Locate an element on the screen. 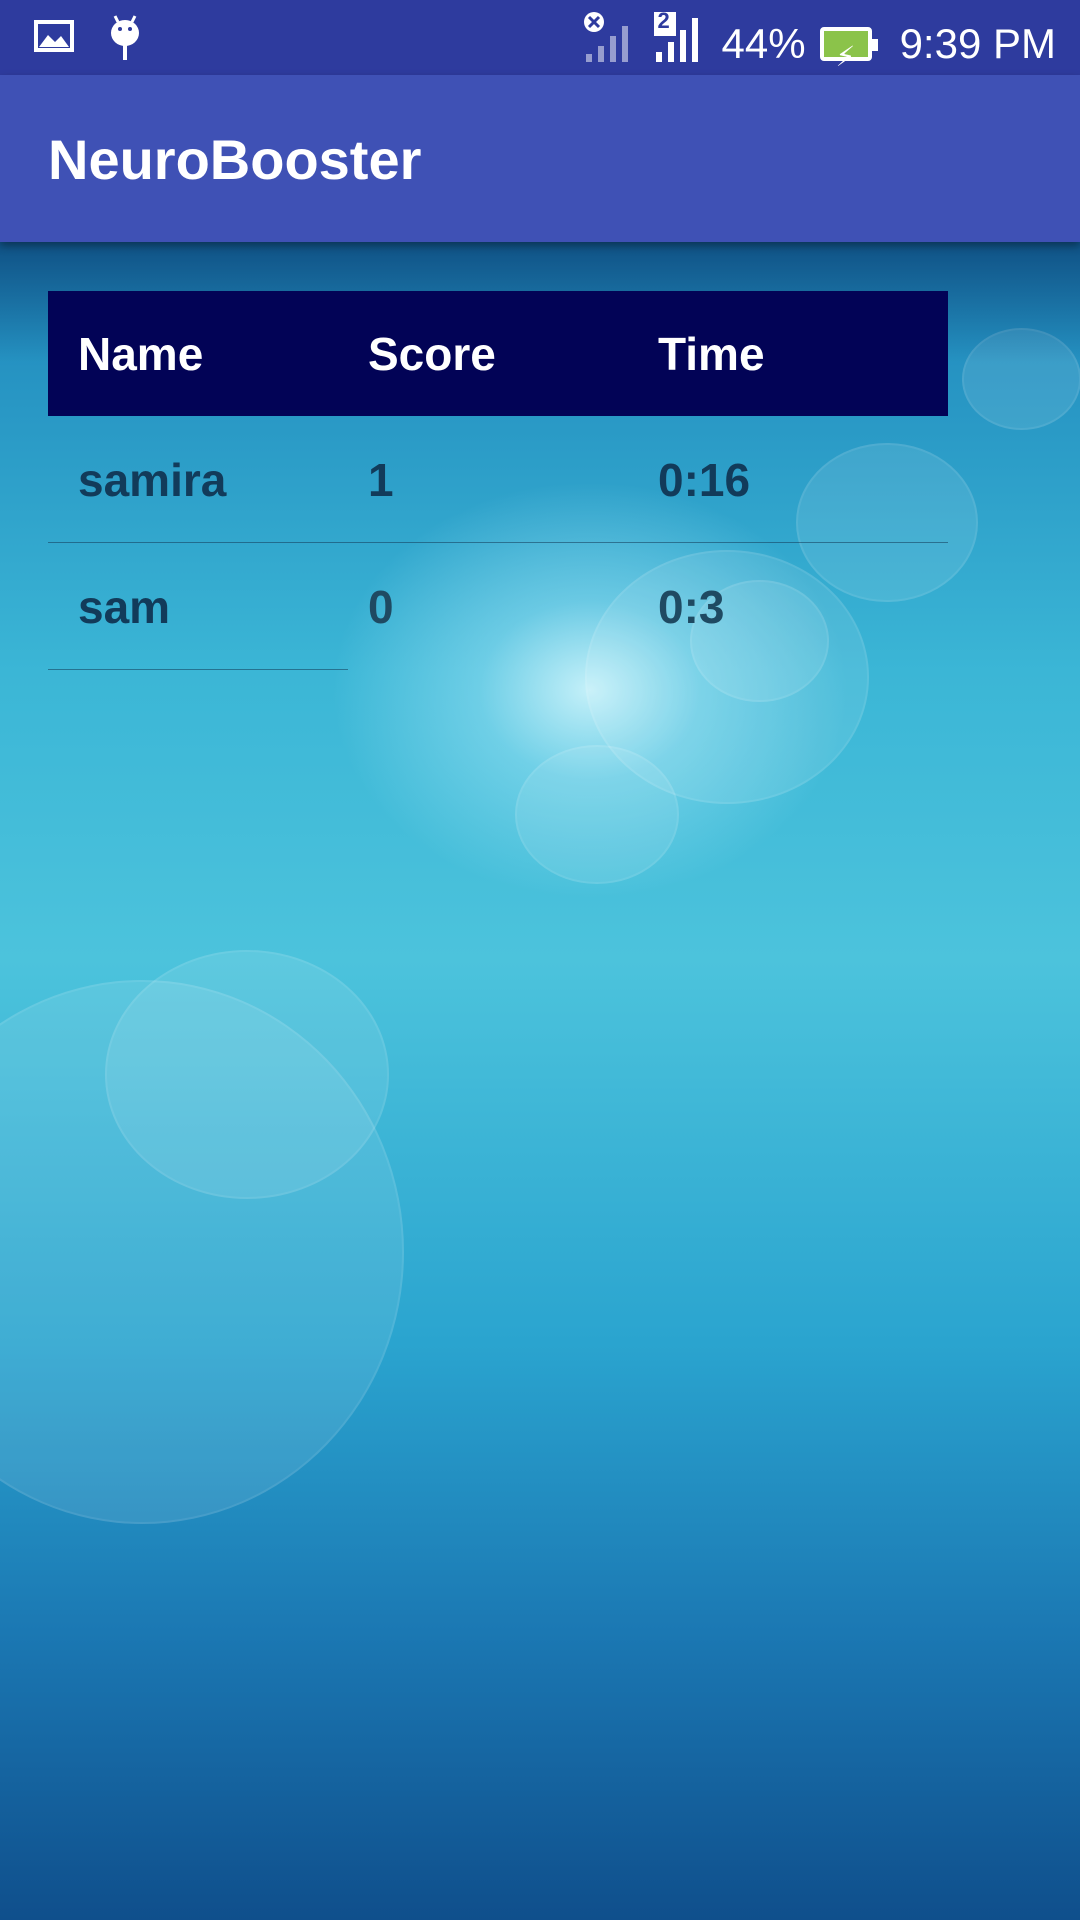  column-header-score: Score is located at coordinates (432, 353).